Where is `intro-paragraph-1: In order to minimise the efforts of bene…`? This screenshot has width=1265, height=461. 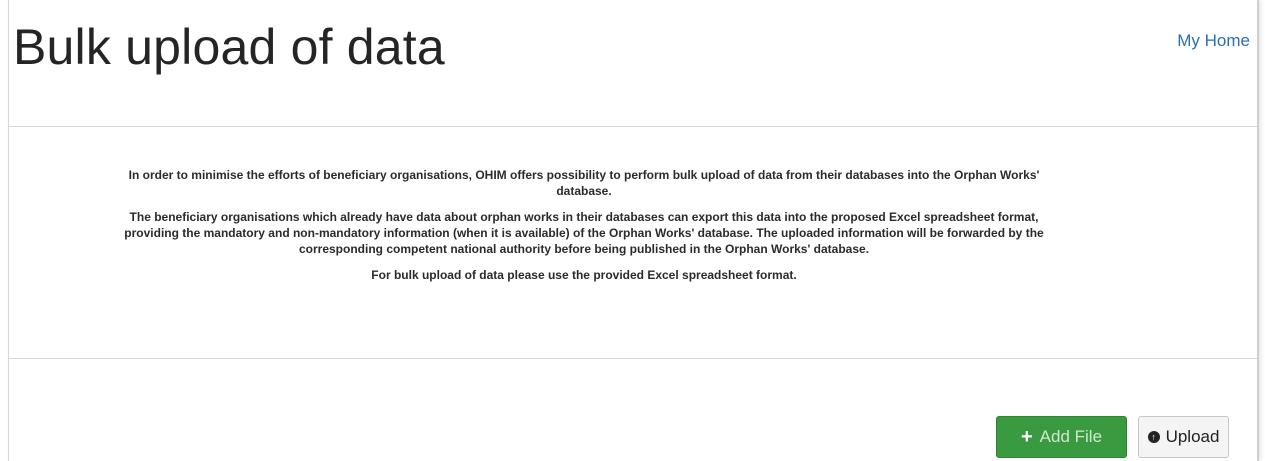 intro-paragraph-1: In order to minimise the efforts of bene… is located at coordinates (584, 183).